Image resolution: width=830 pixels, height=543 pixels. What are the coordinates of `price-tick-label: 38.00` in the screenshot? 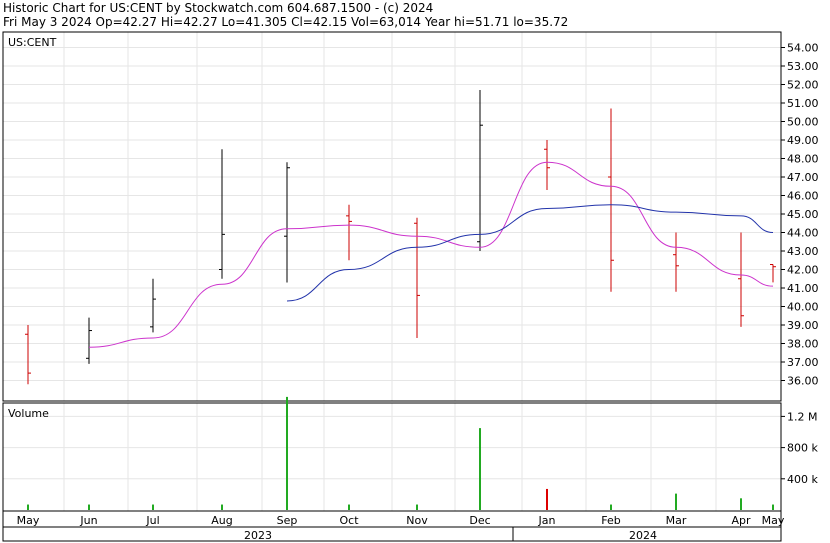 It's located at (803, 344).